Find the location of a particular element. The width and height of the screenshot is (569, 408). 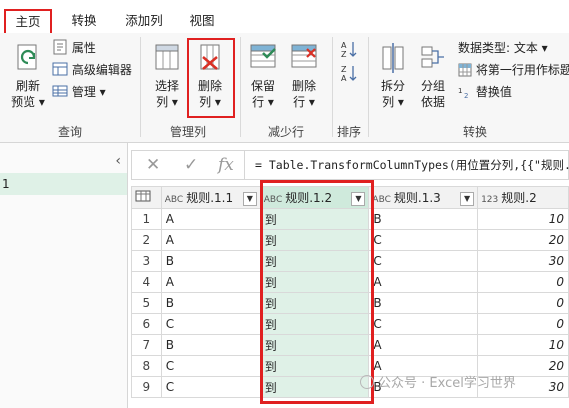

manage-icon is located at coordinates (60, 91).